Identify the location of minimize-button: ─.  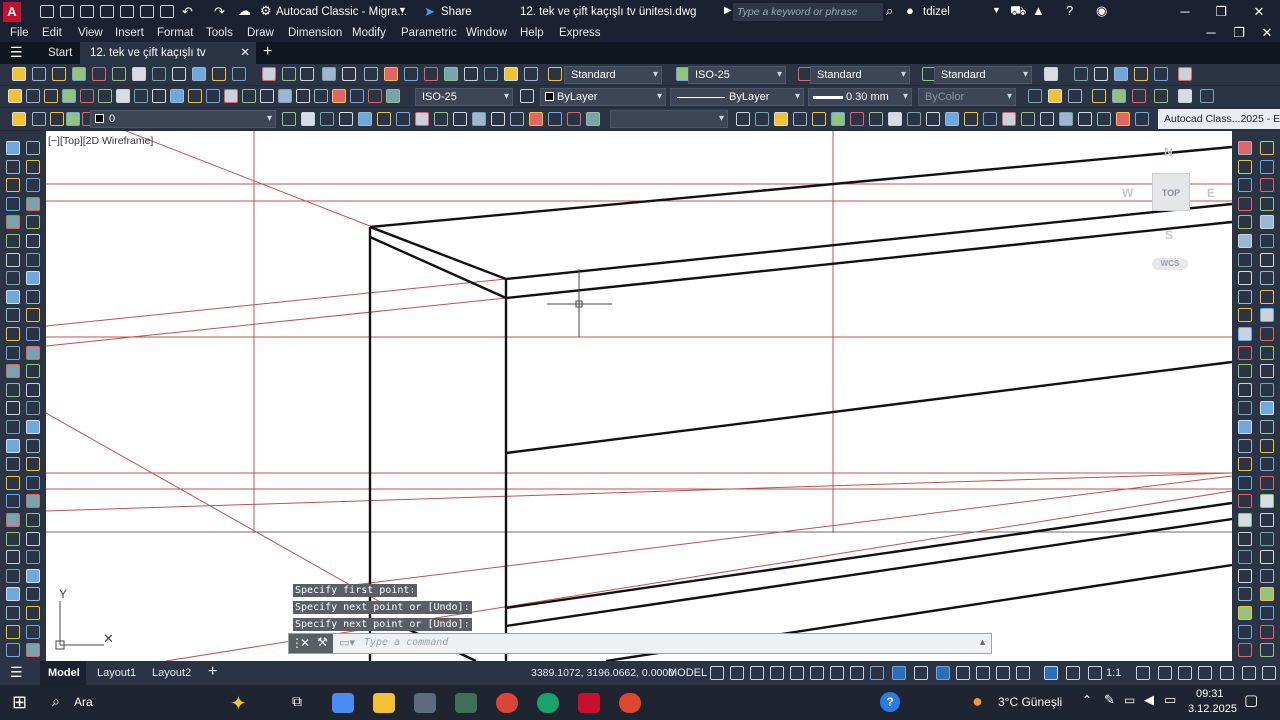
(1185, 12).